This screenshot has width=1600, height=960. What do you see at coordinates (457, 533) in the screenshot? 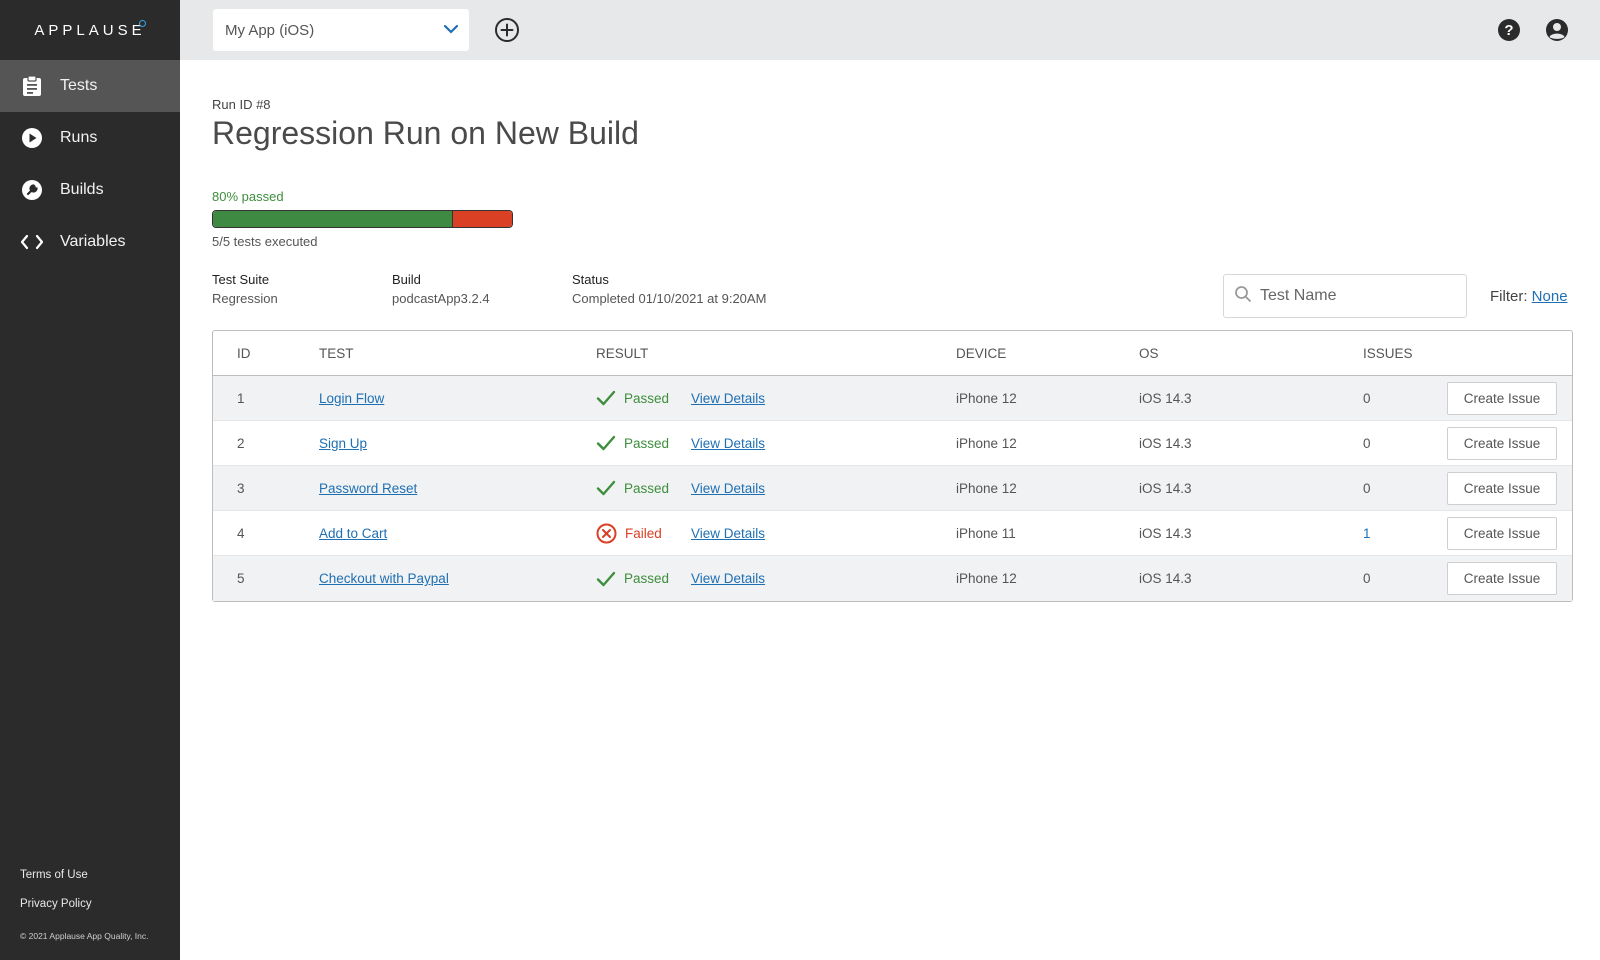
I see `row-test-cell: Add to Cart` at bounding box center [457, 533].